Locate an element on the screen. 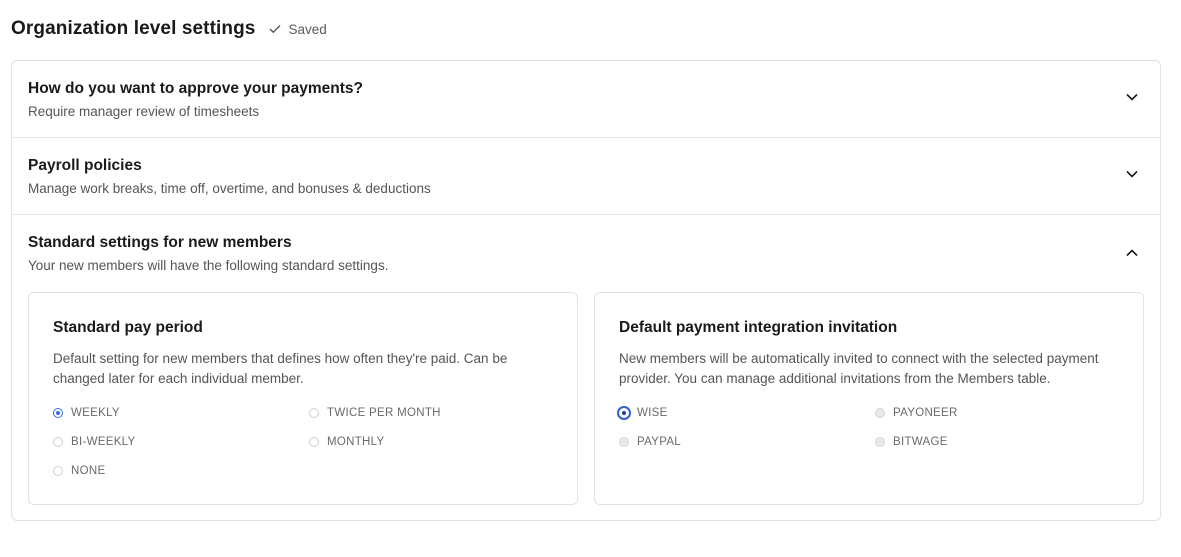 The height and width of the screenshot is (557, 1181). check-icon is located at coordinates (275, 29).